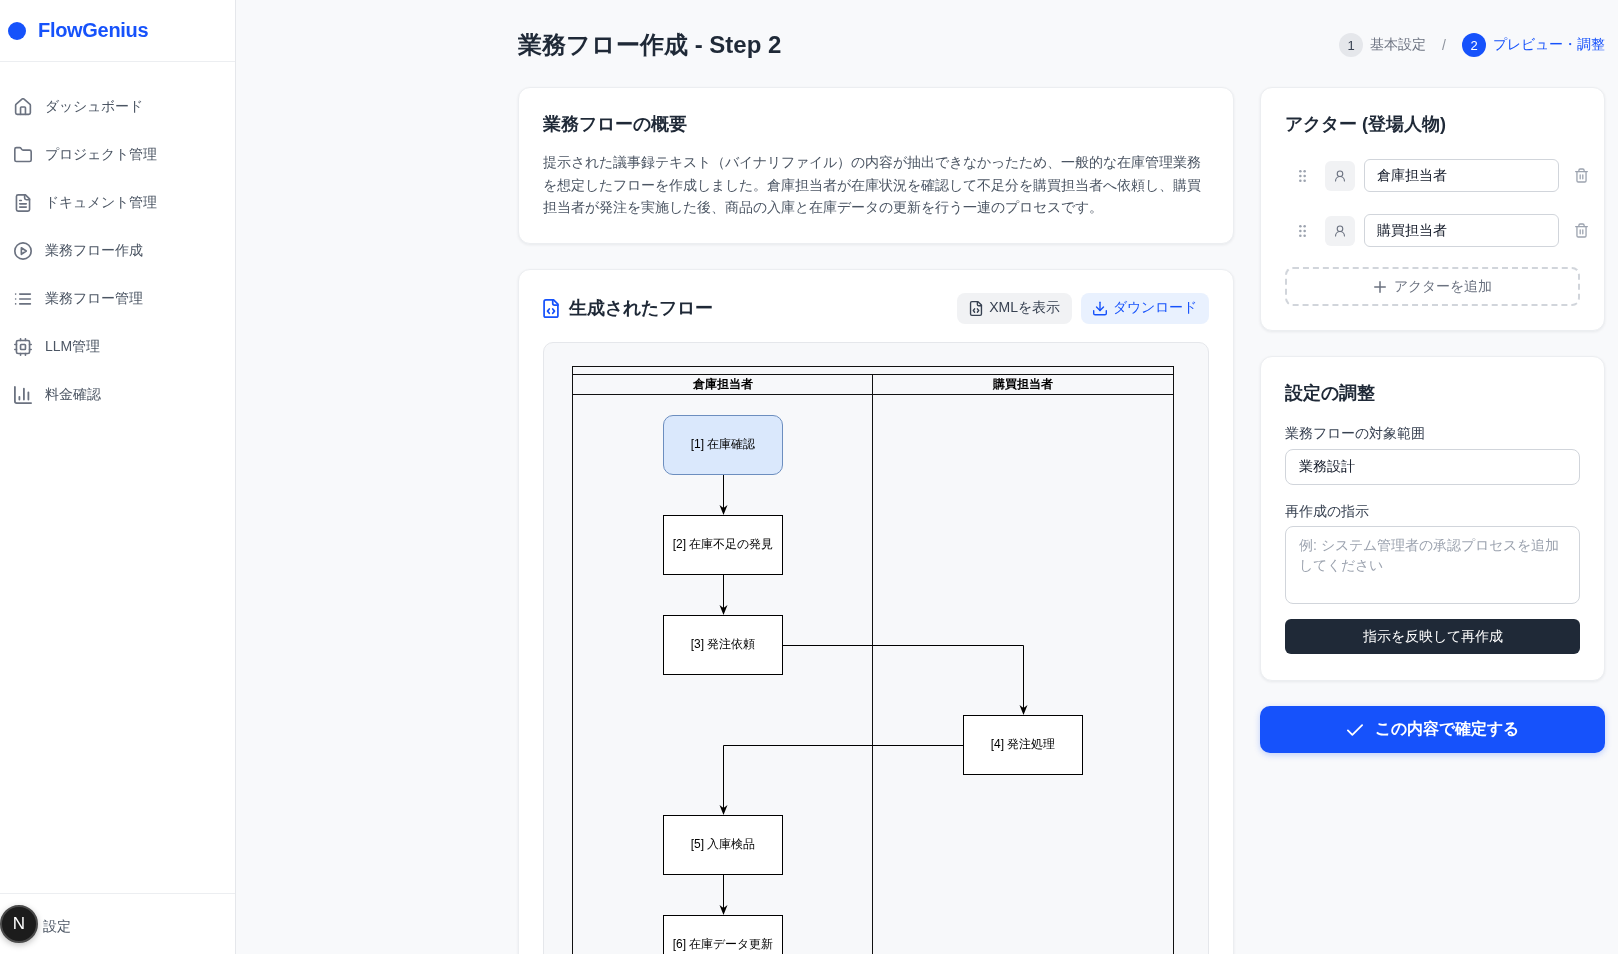 The height and width of the screenshot is (954, 1618). I want to click on process-step: [2] 在庫不足の発見, so click(723, 544).